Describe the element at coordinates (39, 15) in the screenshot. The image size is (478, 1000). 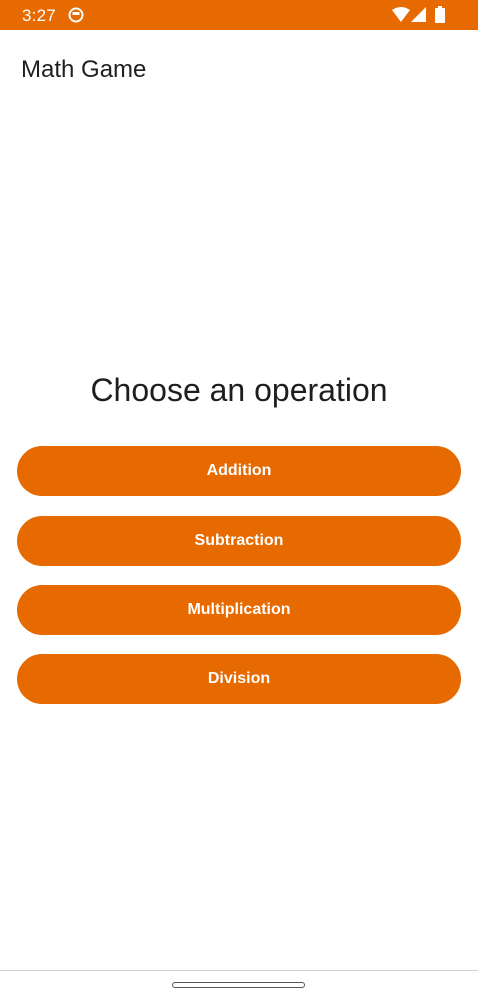
I see `status-time: 3:27` at that location.